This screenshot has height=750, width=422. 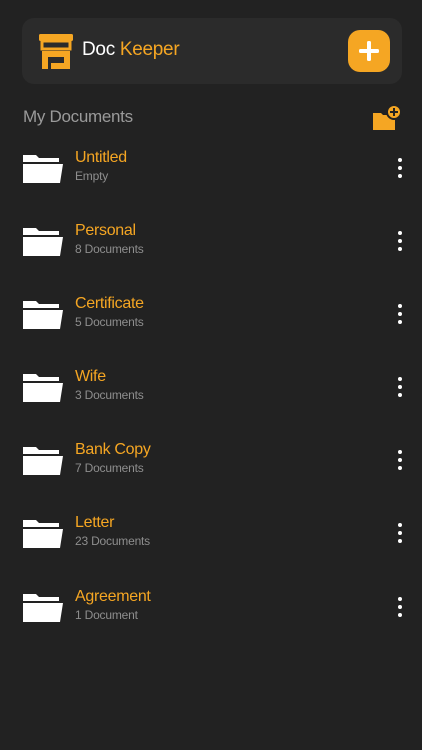 I want to click on folder-row: Personal 8 Documents, so click(x=211, y=243).